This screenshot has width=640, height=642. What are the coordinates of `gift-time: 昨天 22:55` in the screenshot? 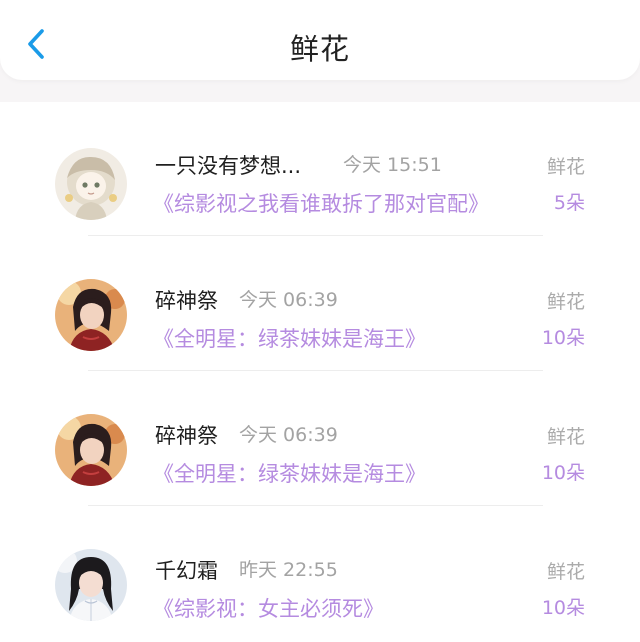 It's located at (288, 570).